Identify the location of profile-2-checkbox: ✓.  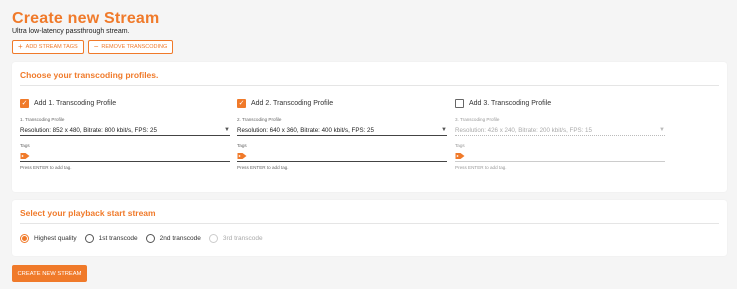
(241, 103).